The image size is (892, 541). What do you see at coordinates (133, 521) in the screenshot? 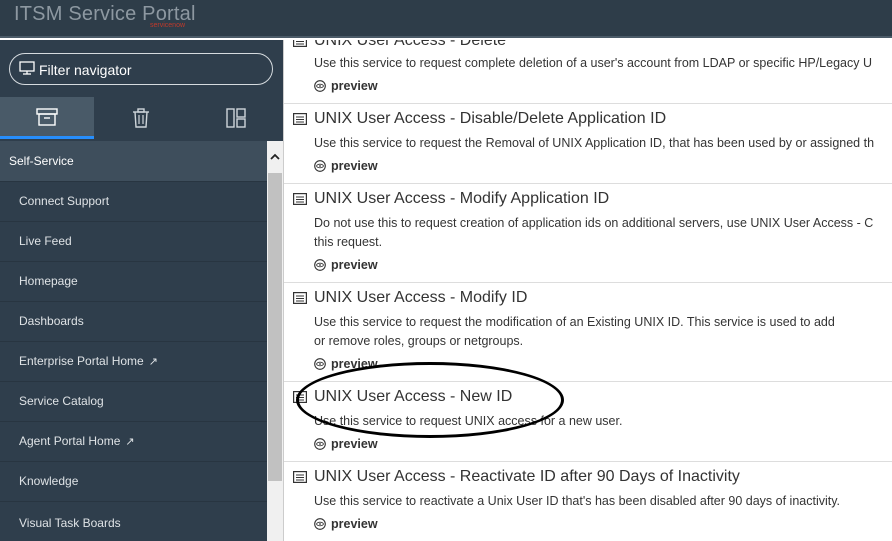
I see `nav-item-visual-task-boards: Visual Task Boards` at bounding box center [133, 521].